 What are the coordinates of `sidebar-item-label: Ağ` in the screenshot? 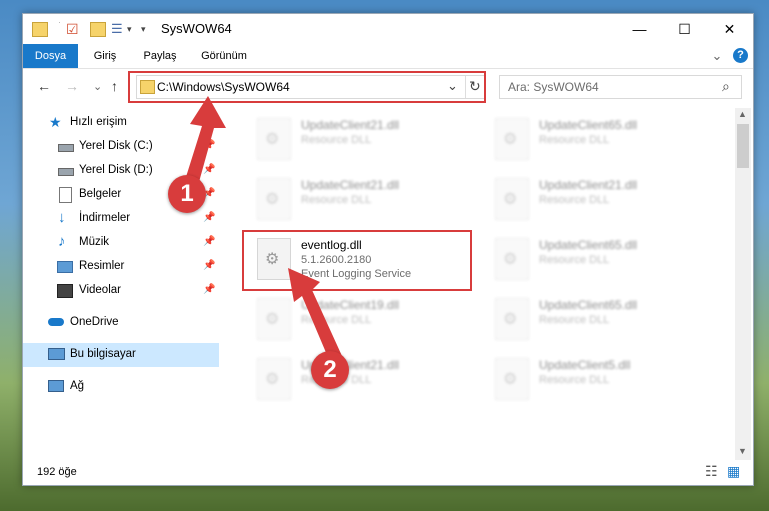 It's located at (77, 386).